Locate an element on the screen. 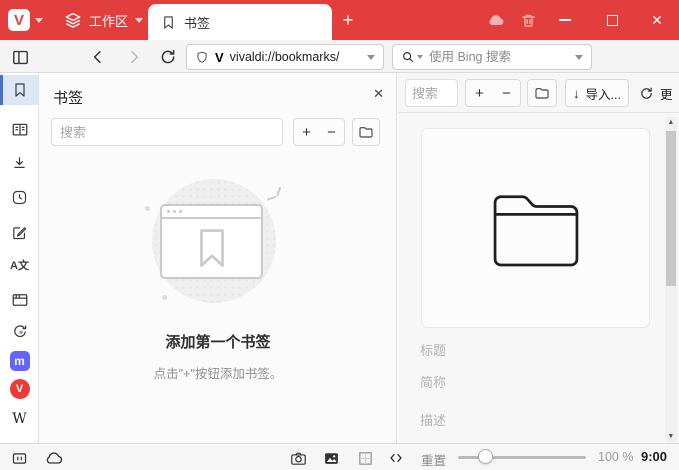 The height and width of the screenshot is (470, 679). layers-icon is located at coordinates (73, 20).